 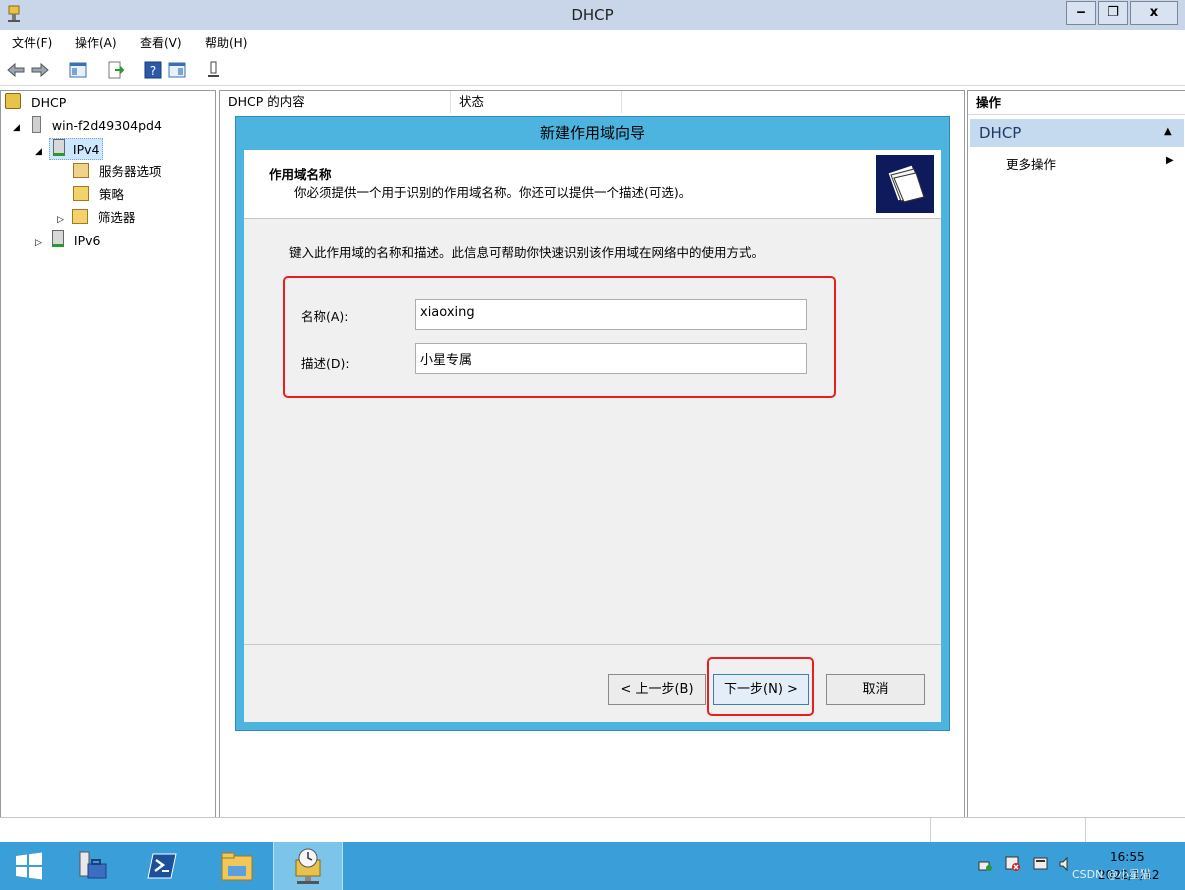 What do you see at coordinates (96, 42) in the screenshot?
I see `menu-action: 操作(A)` at bounding box center [96, 42].